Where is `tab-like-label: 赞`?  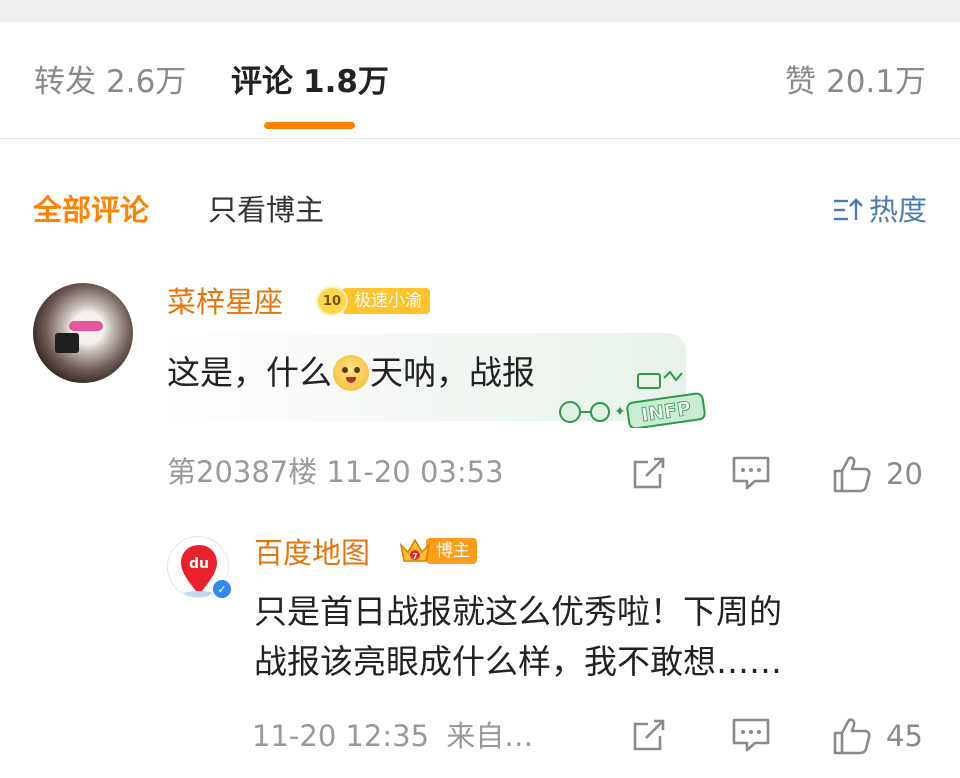
tab-like-label: 赞 is located at coordinates (800, 82).